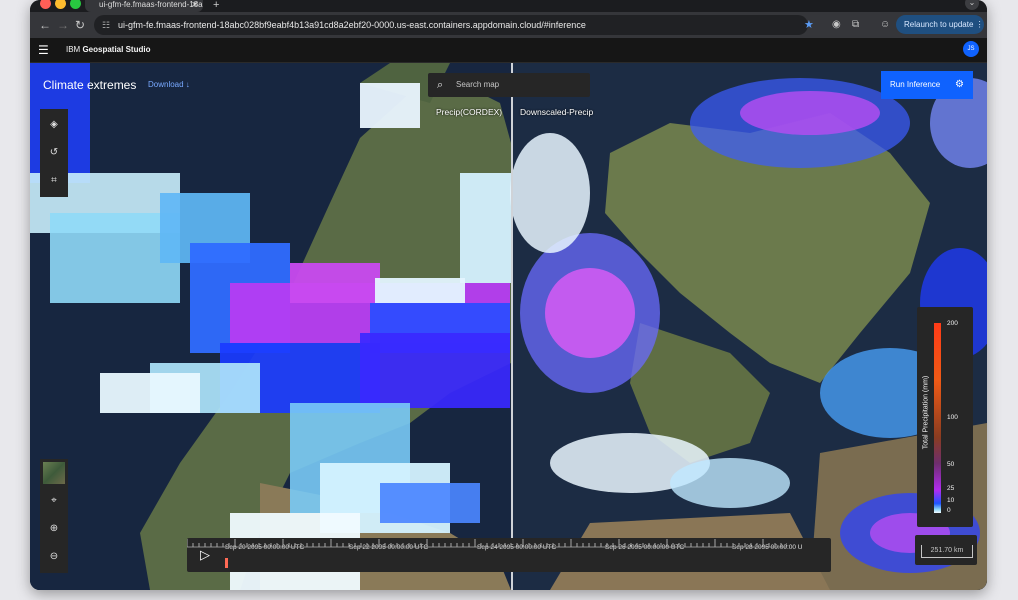  Describe the element at coordinates (116, 49) in the screenshot. I see `brand-name: Geospatial Studio` at that location.